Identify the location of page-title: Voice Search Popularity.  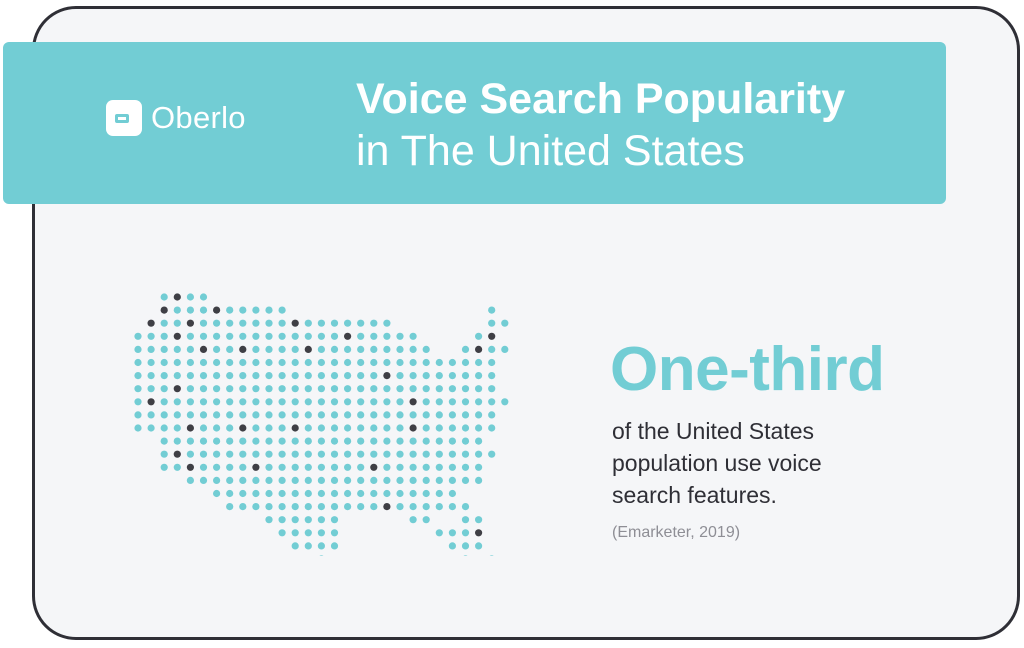
(601, 99).